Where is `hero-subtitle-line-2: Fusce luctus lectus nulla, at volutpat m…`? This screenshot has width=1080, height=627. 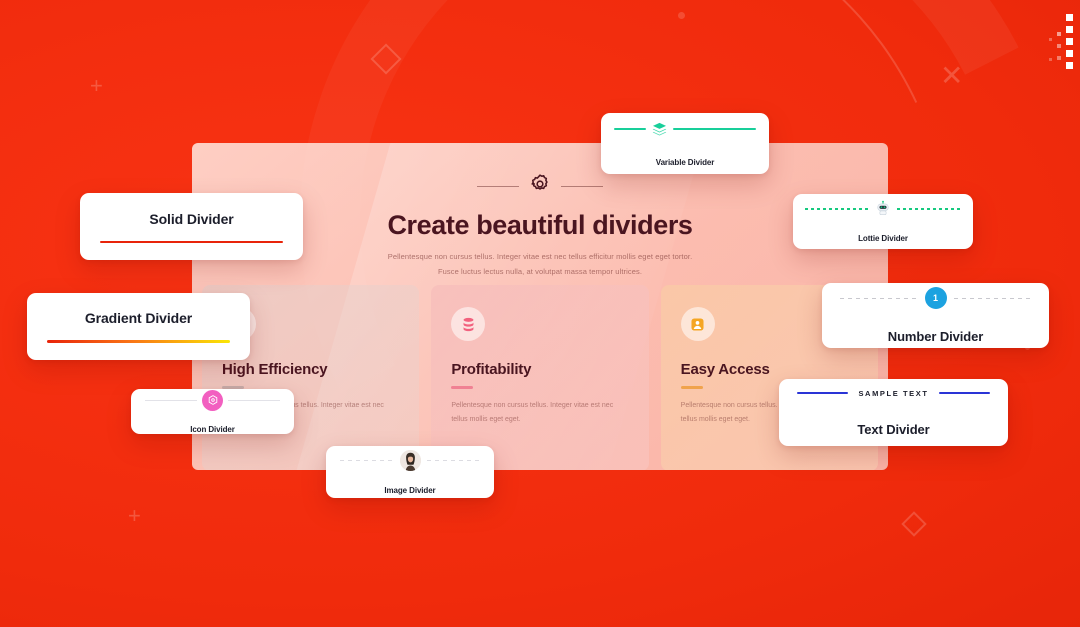 hero-subtitle-line-2: Fusce luctus lectus nulla, at volutpat m… is located at coordinates (540, 271).